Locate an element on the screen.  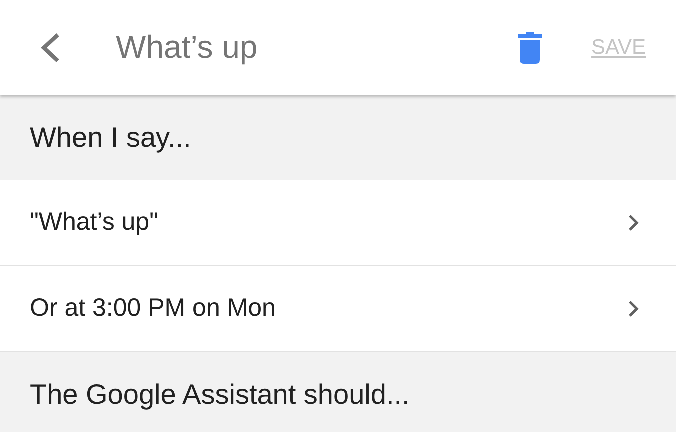
delete-button is located at coordinates (530, 48).